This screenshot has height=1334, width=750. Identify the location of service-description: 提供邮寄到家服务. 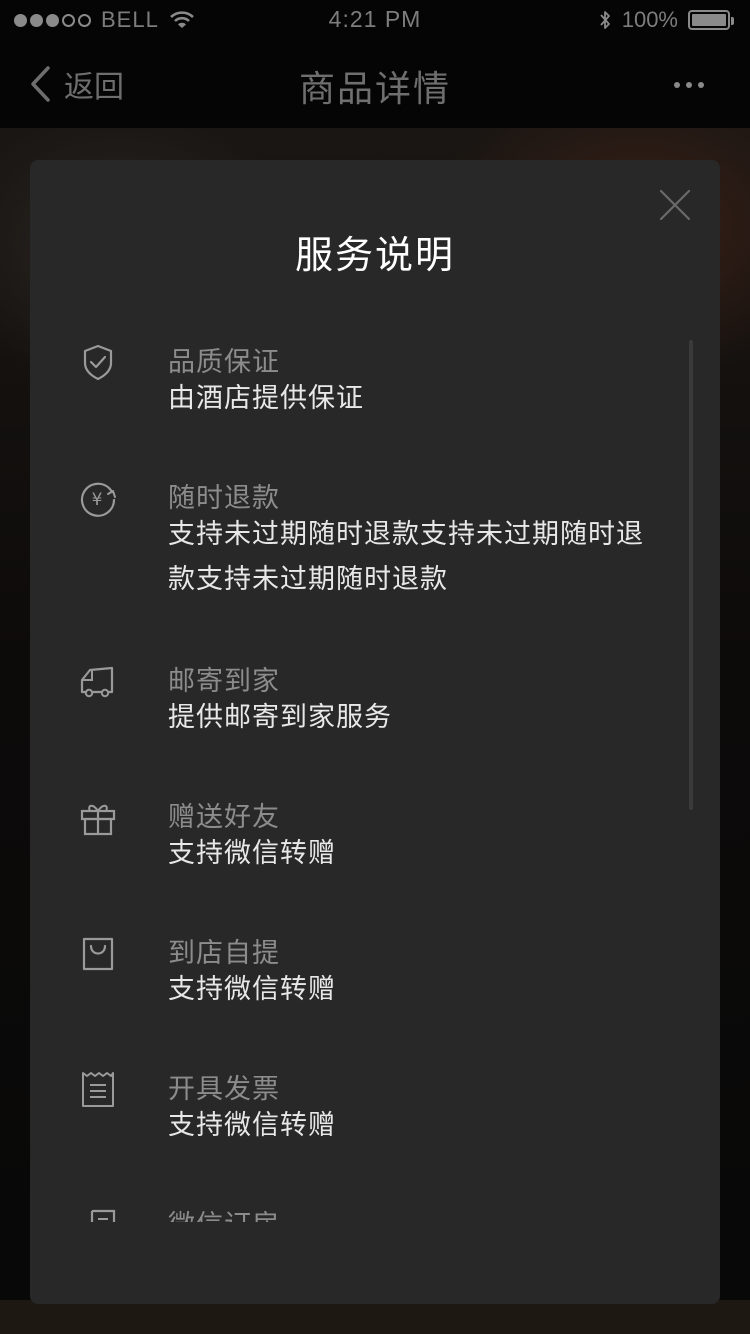
(280, 717).